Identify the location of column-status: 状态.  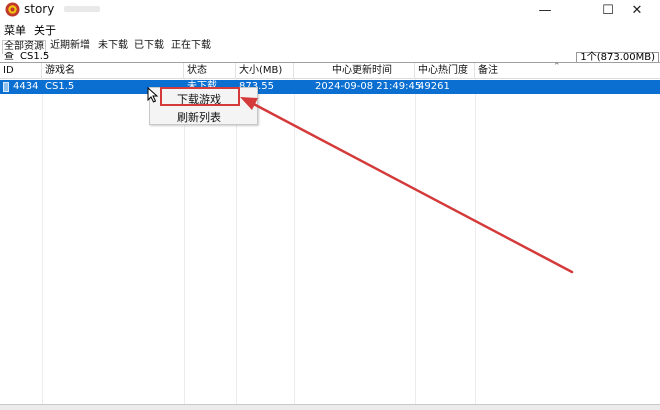
(210, 71).